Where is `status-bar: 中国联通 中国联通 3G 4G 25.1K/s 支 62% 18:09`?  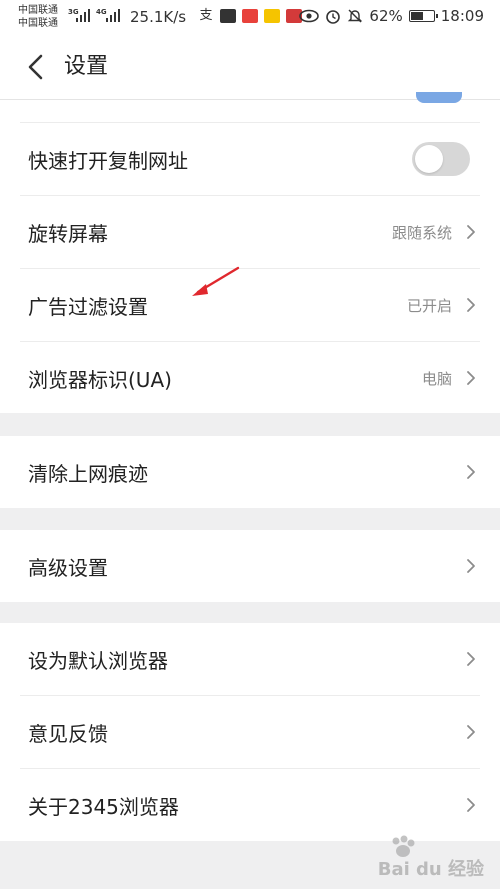 status-bar: 中国联通 中国联通 3G 4G 25.1K/s 支 62% 18:09 is located at coordinates (250, 18).